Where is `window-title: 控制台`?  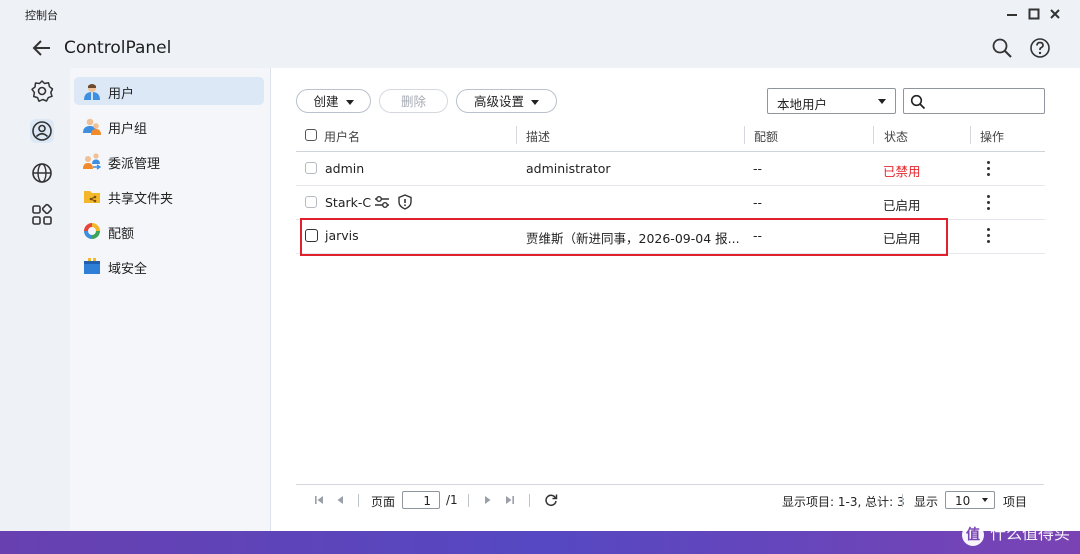
window-title: 控制台 is located at coordinates (41, 15).